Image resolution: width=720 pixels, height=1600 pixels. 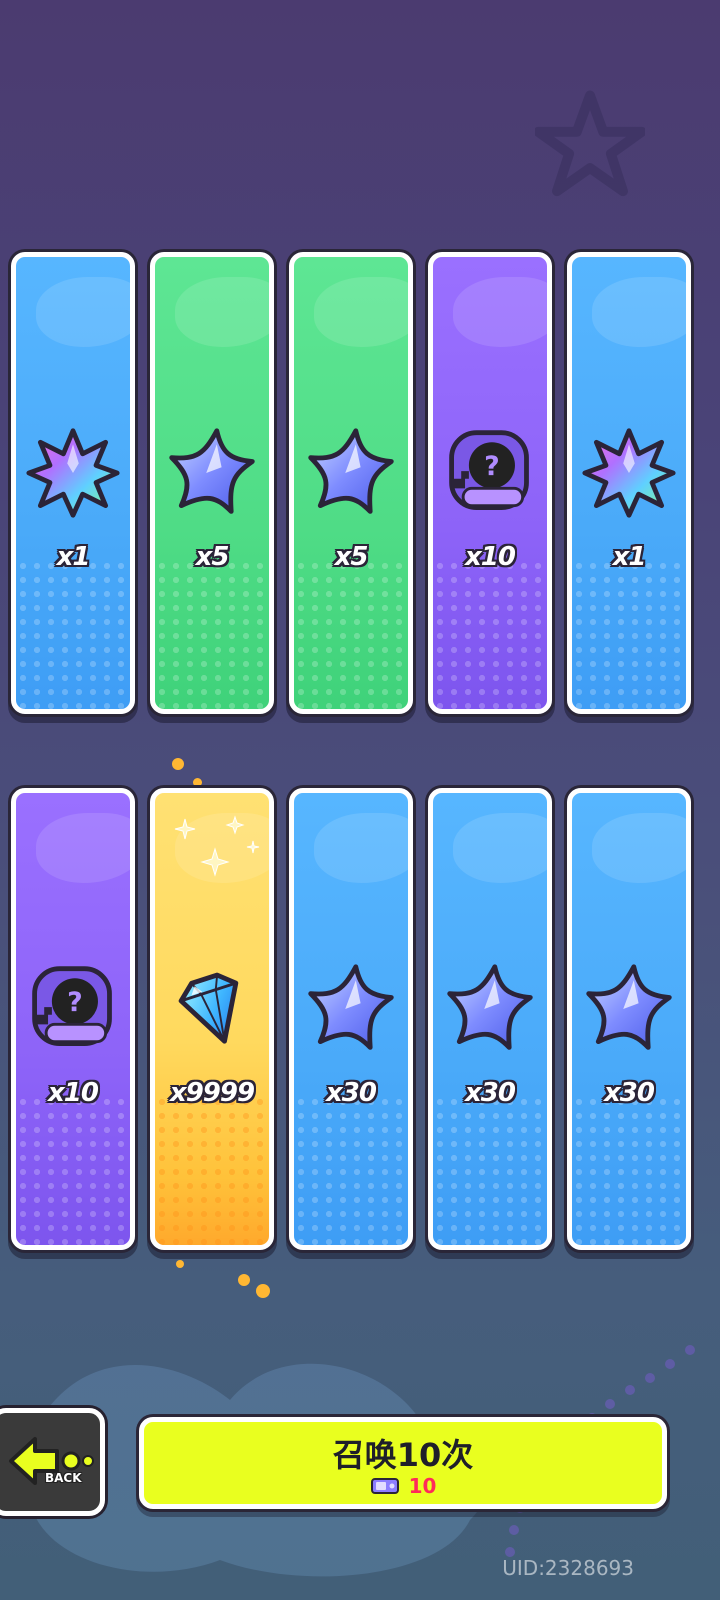 I want to click on reward-quantity: x9999, so click(x=212, y=1093).